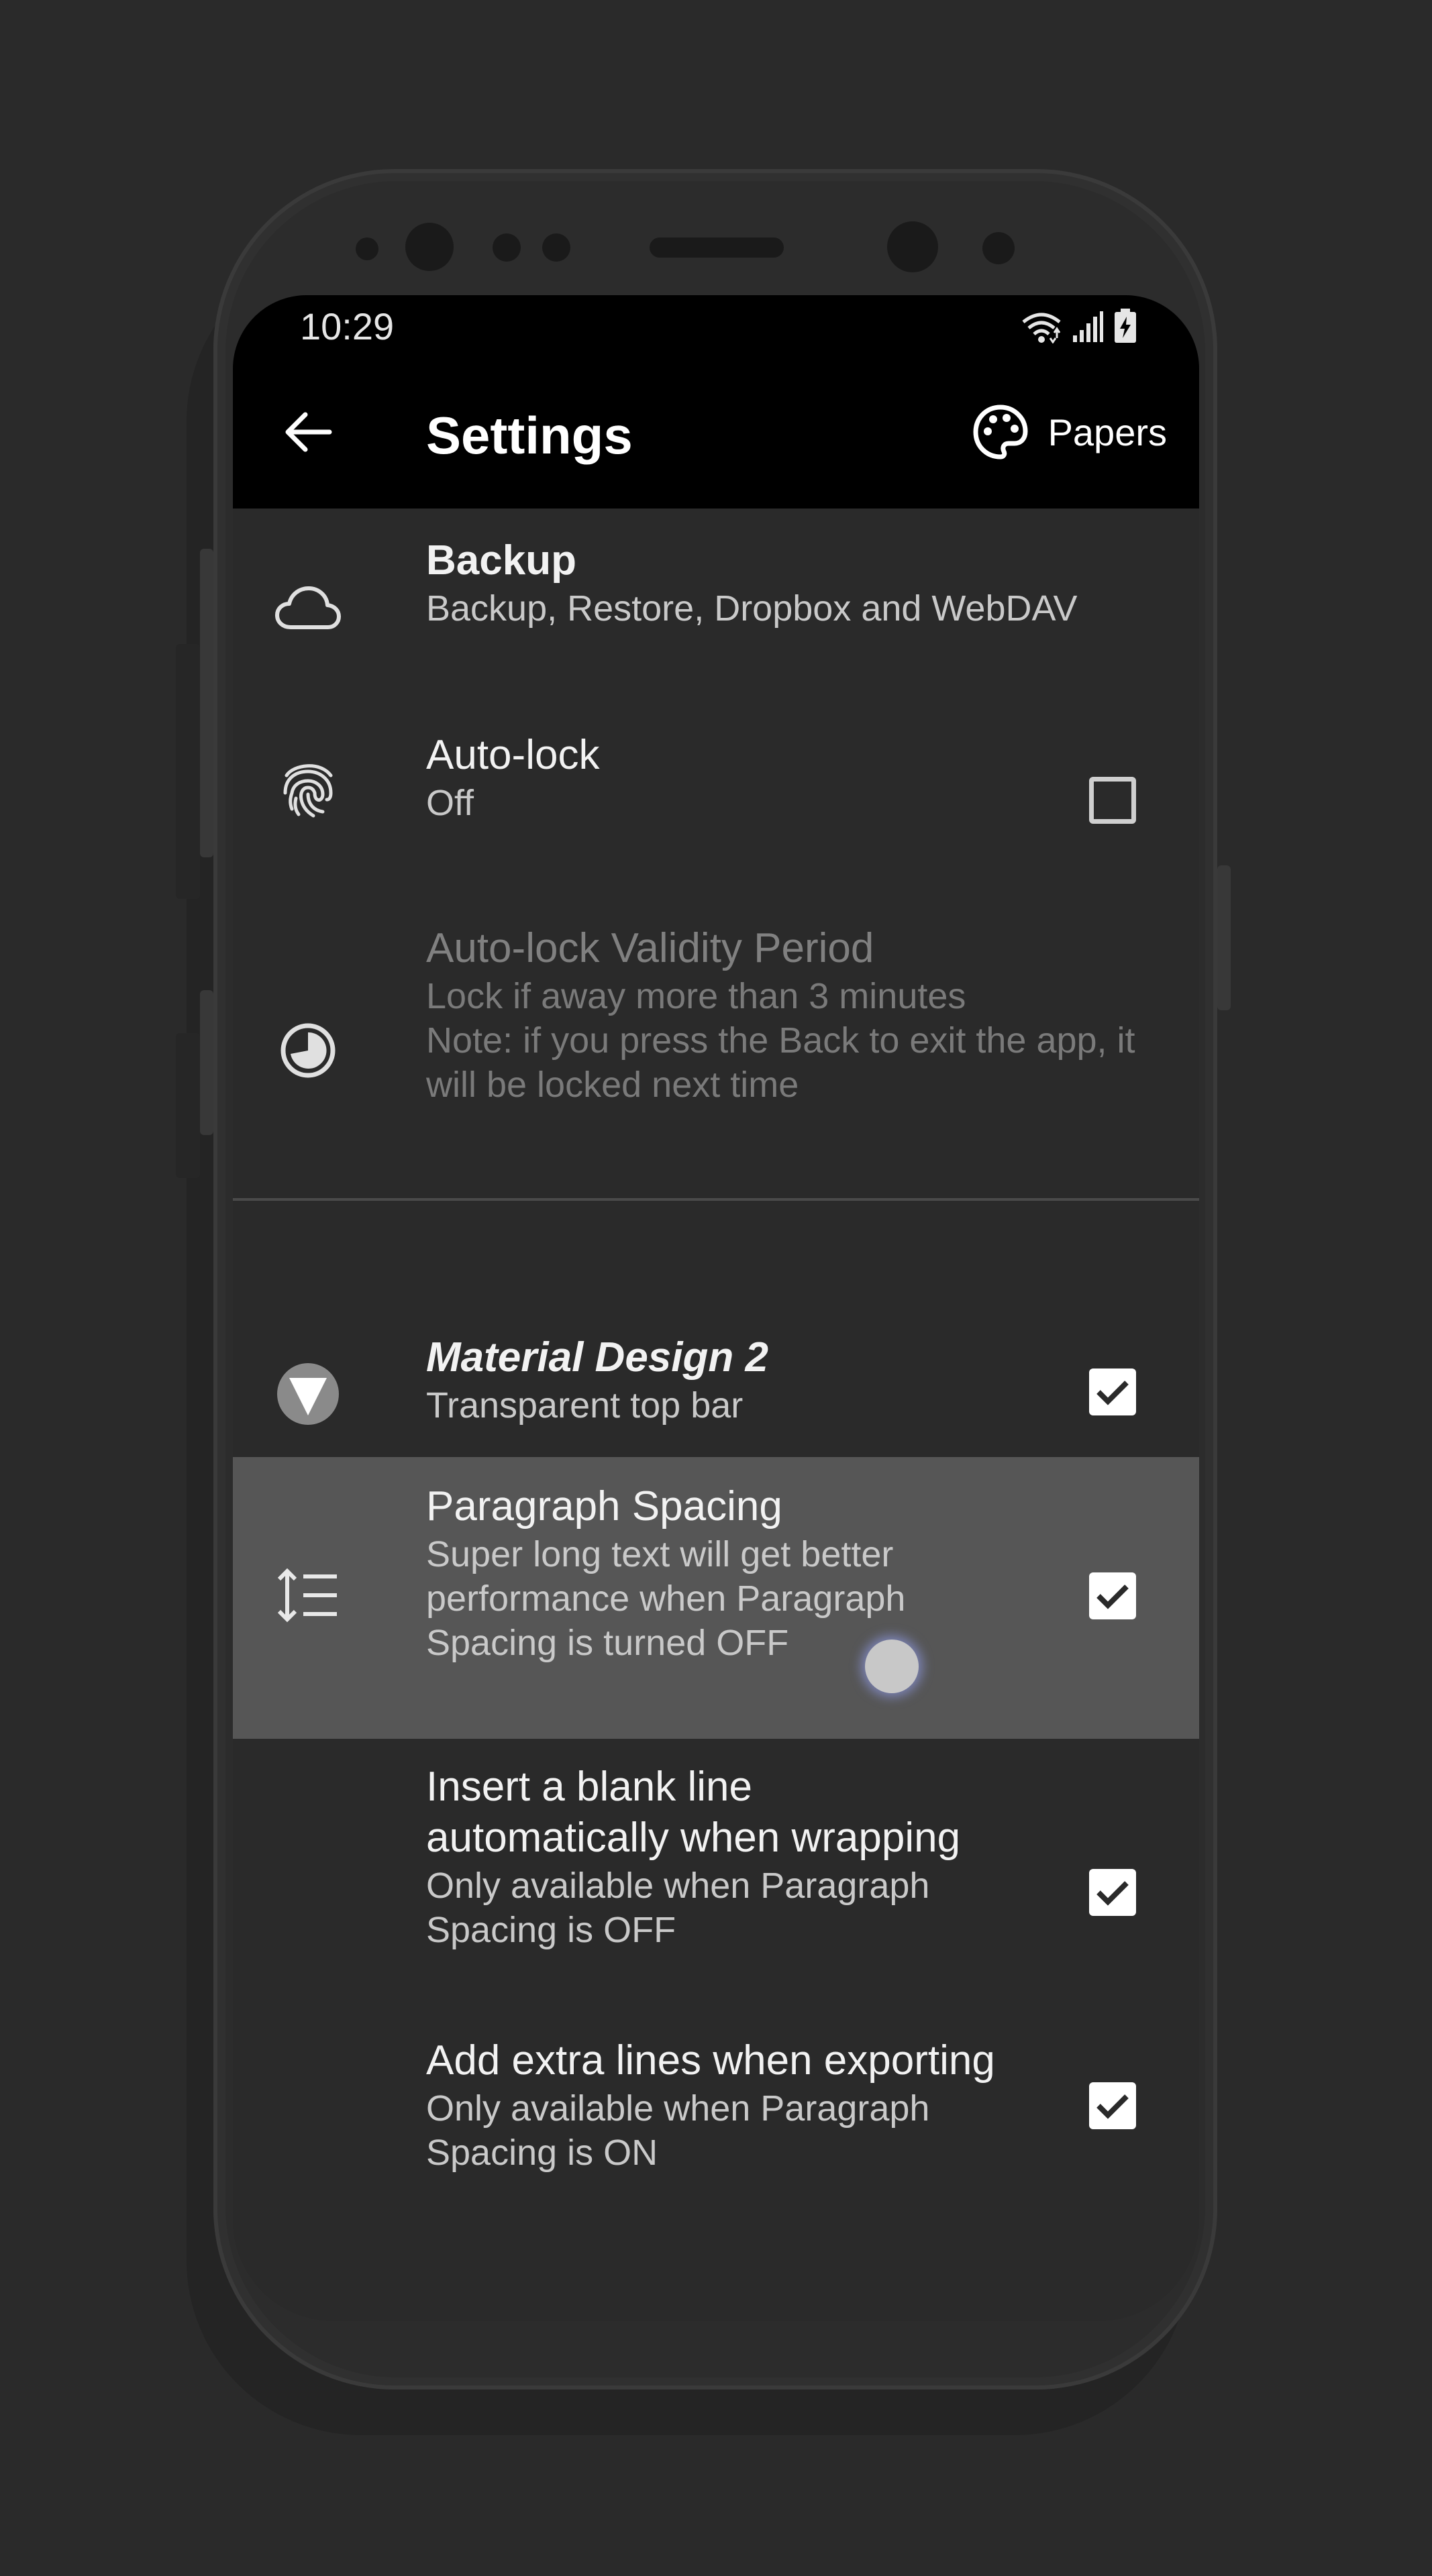 This screenshot has height=2576, width=1432. Describe the element at coordinates (1000, 432) in the screenshot. I see `palette-icon` at that location.